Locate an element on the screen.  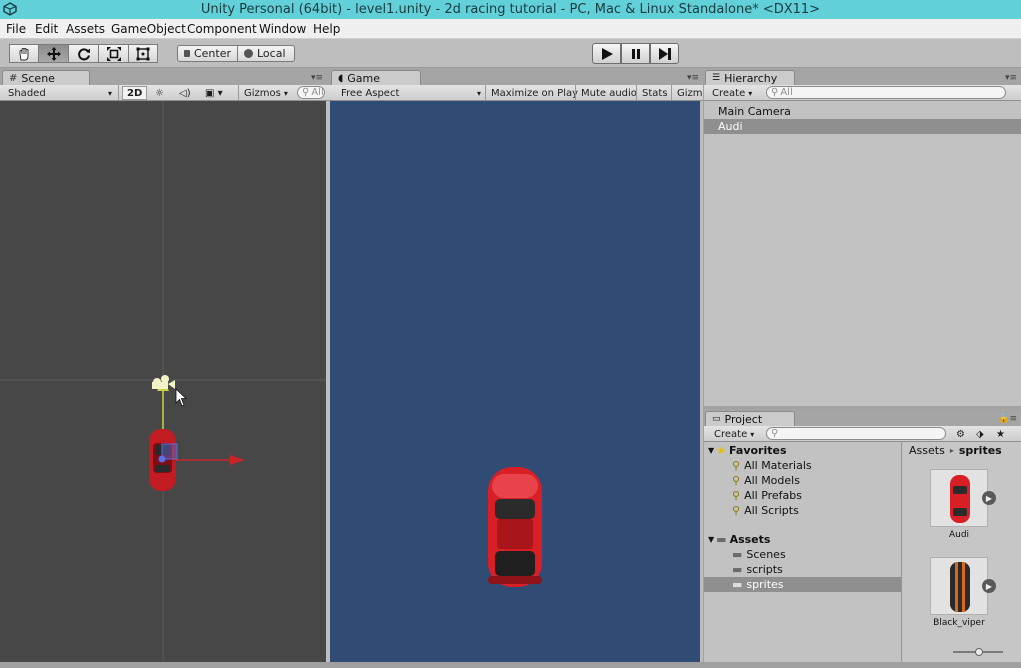
project-toolbar: Create ▾ ⚲ ⚙ ⬗ ★ is located at coordinates (862, 434).